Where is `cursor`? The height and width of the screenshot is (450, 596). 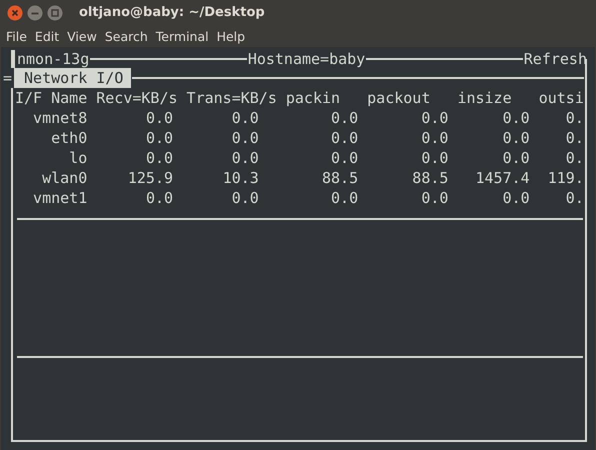
cursor is located at coordinates (13, 59).